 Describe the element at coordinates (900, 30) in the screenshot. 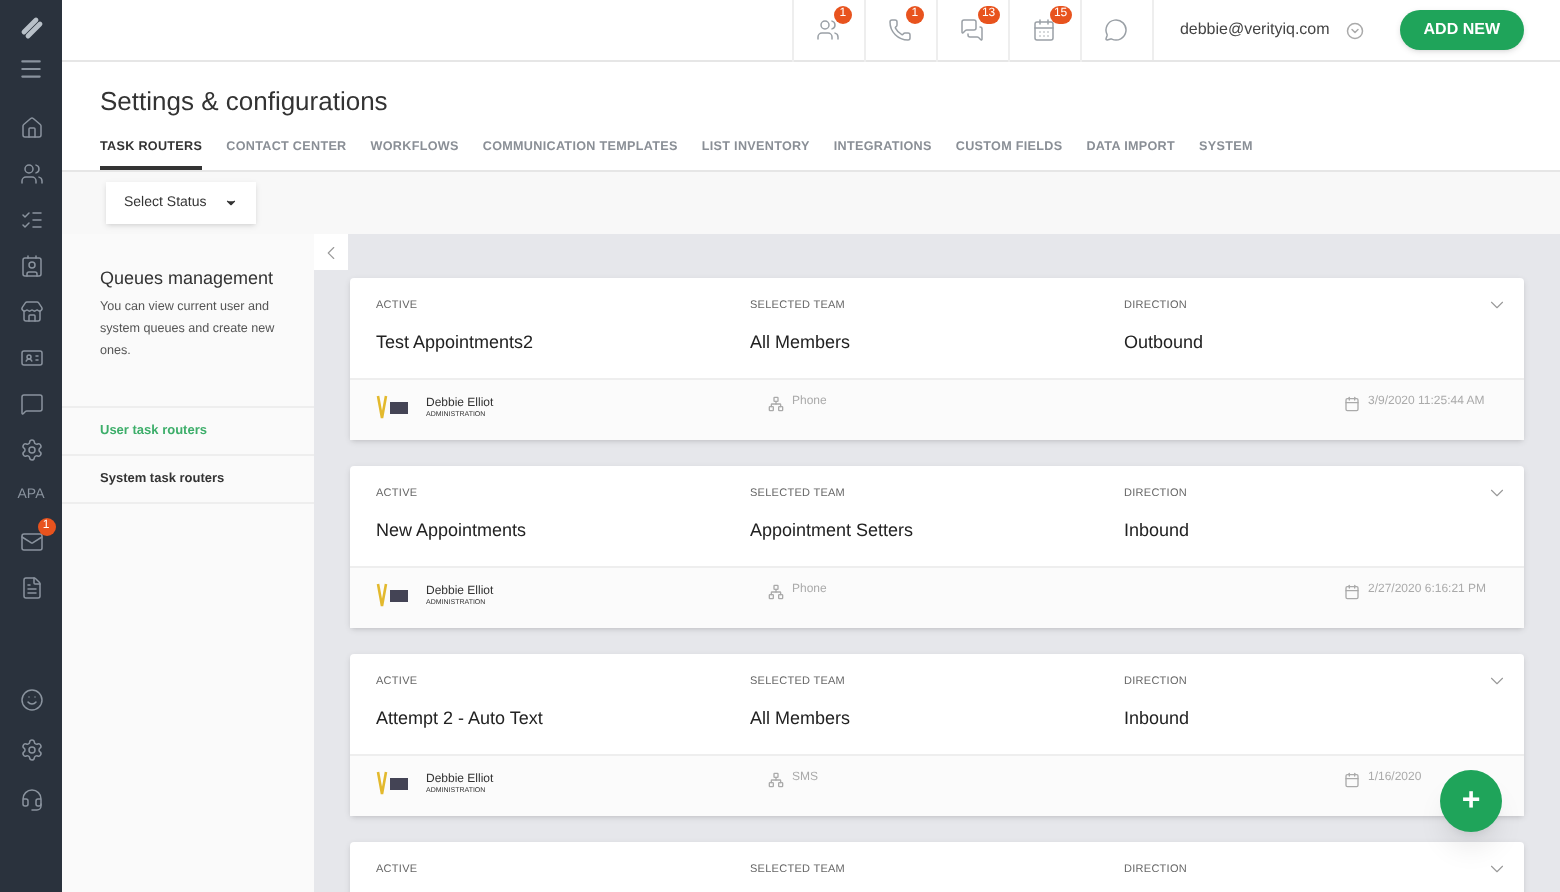

I see `phone-icon` at that location.